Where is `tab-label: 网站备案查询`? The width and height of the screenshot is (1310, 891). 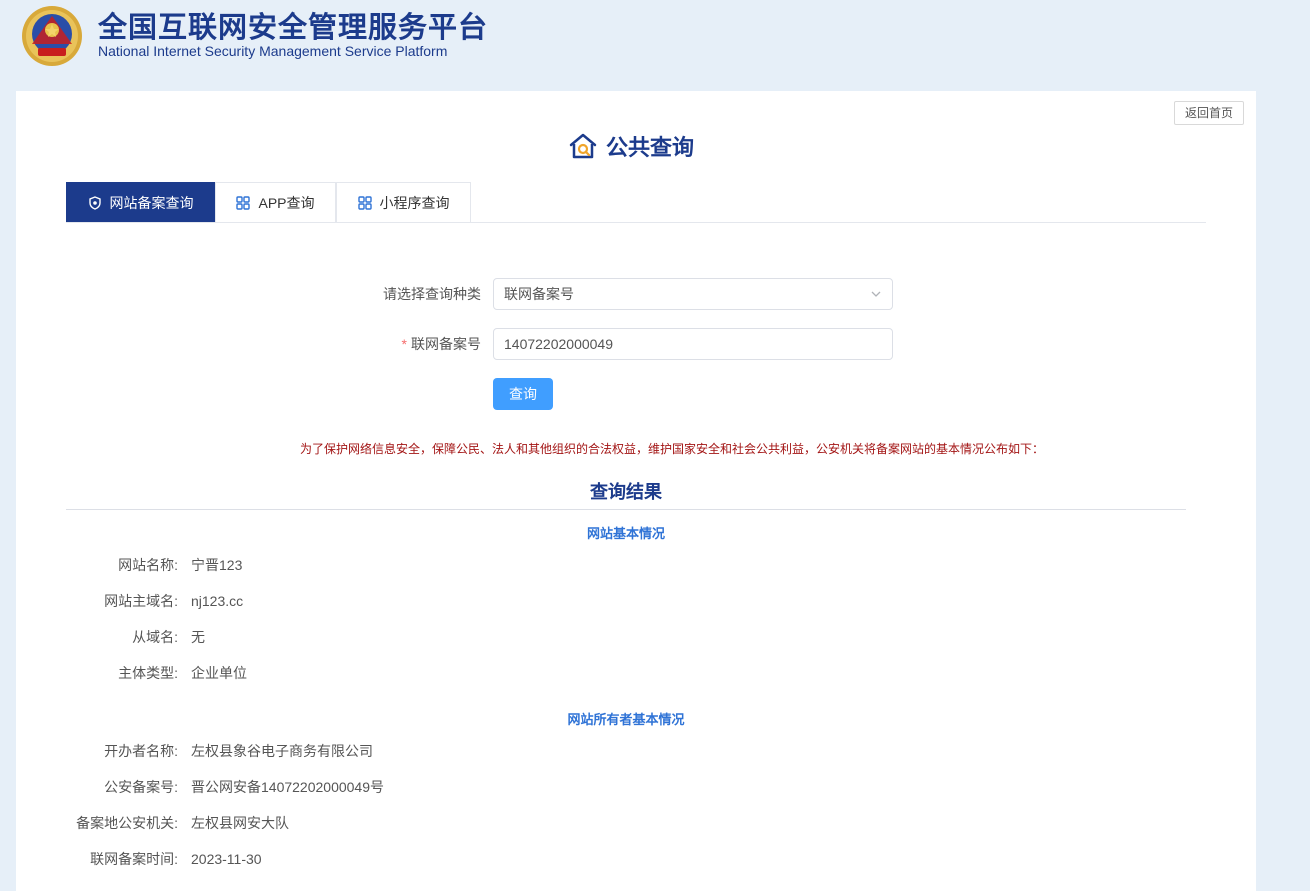 tab-label: 网站备案查询 is located at coordinates (151, 202).